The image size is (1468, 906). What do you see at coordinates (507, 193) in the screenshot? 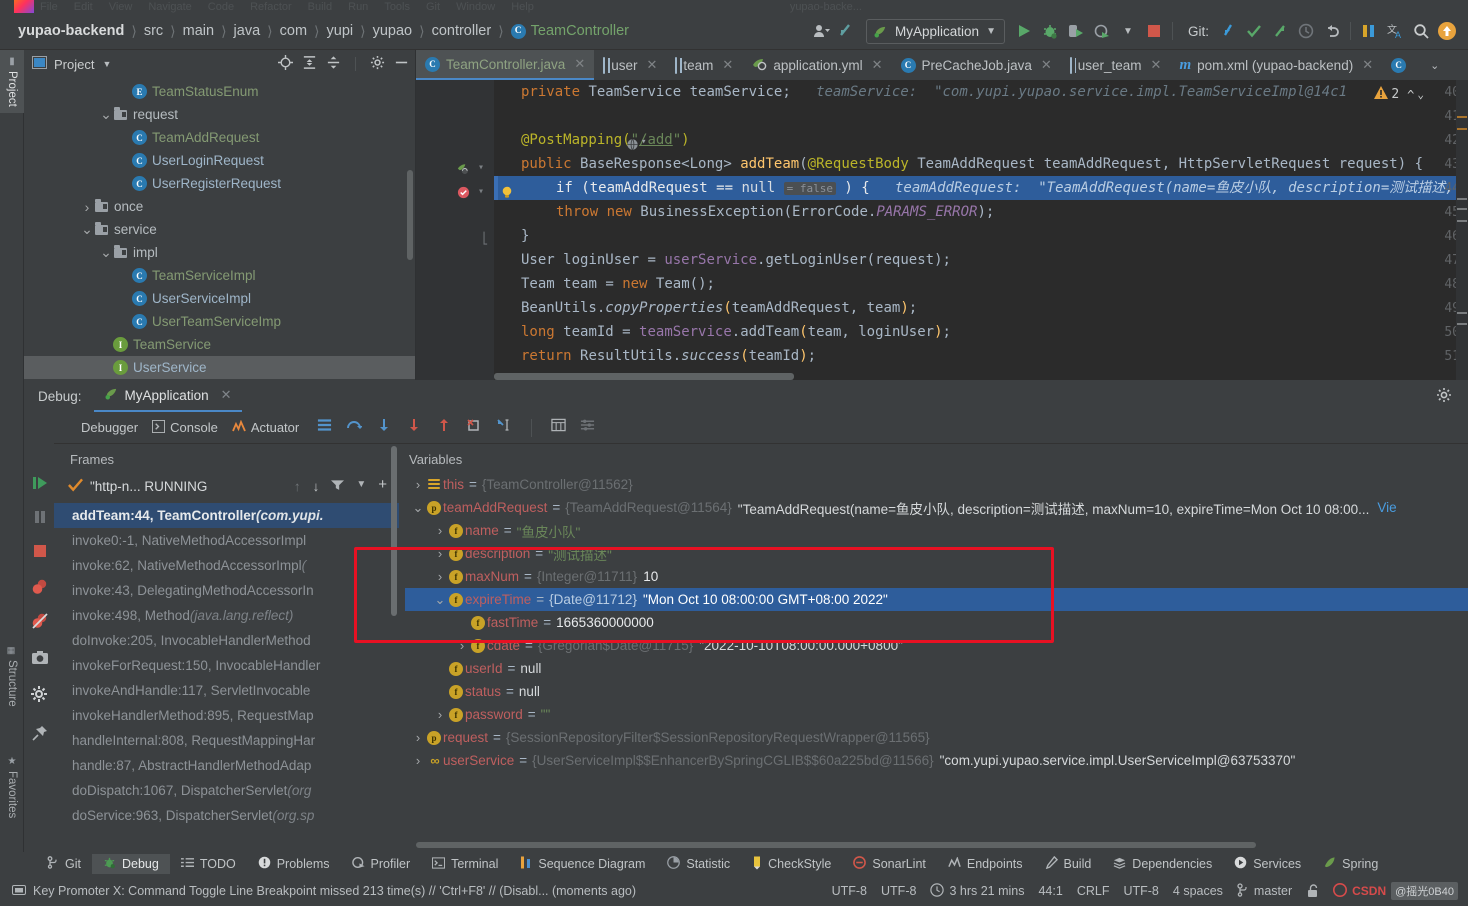
I see `intention-bulb-icon` at bounding box center [507, 193].